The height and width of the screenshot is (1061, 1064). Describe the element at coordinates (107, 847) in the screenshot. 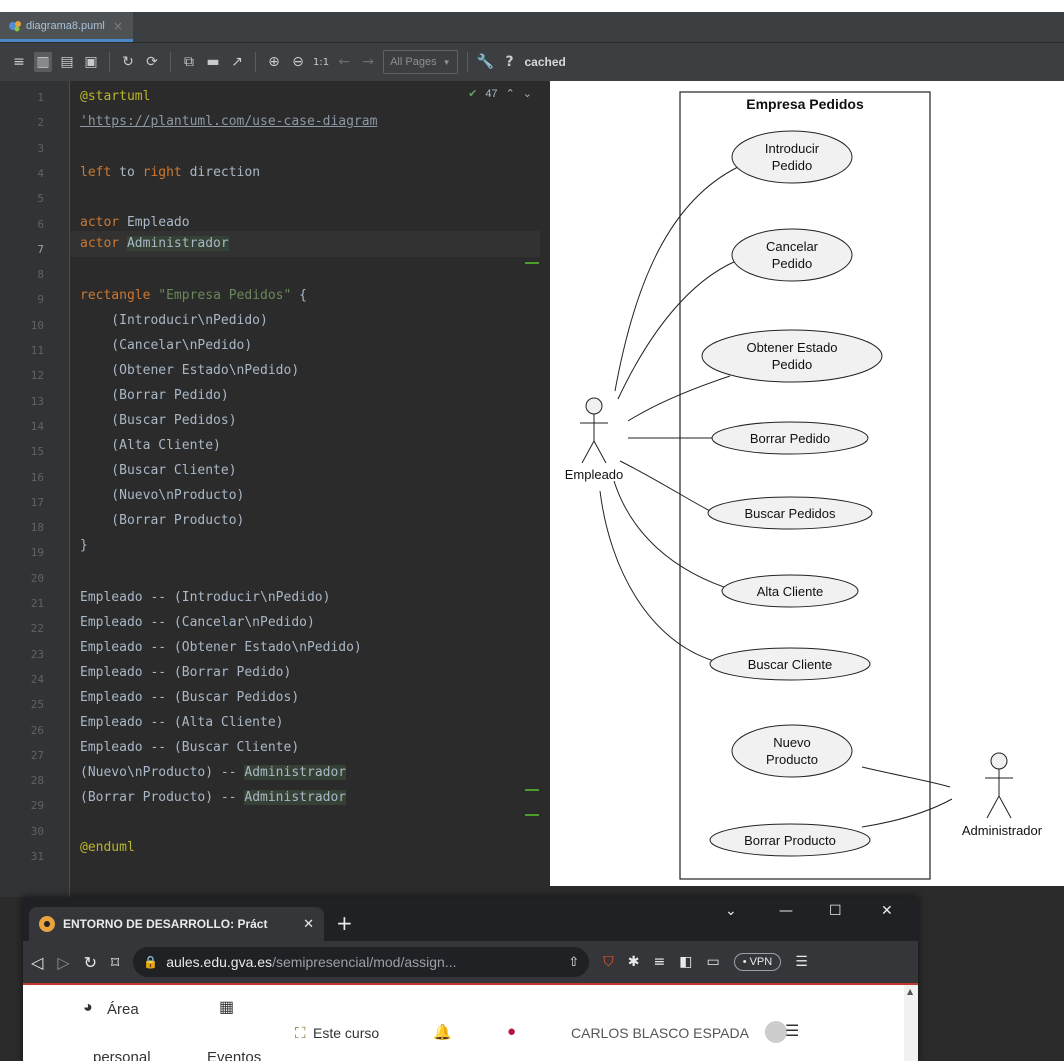

I see `code-line-31: @enduml` at that location.